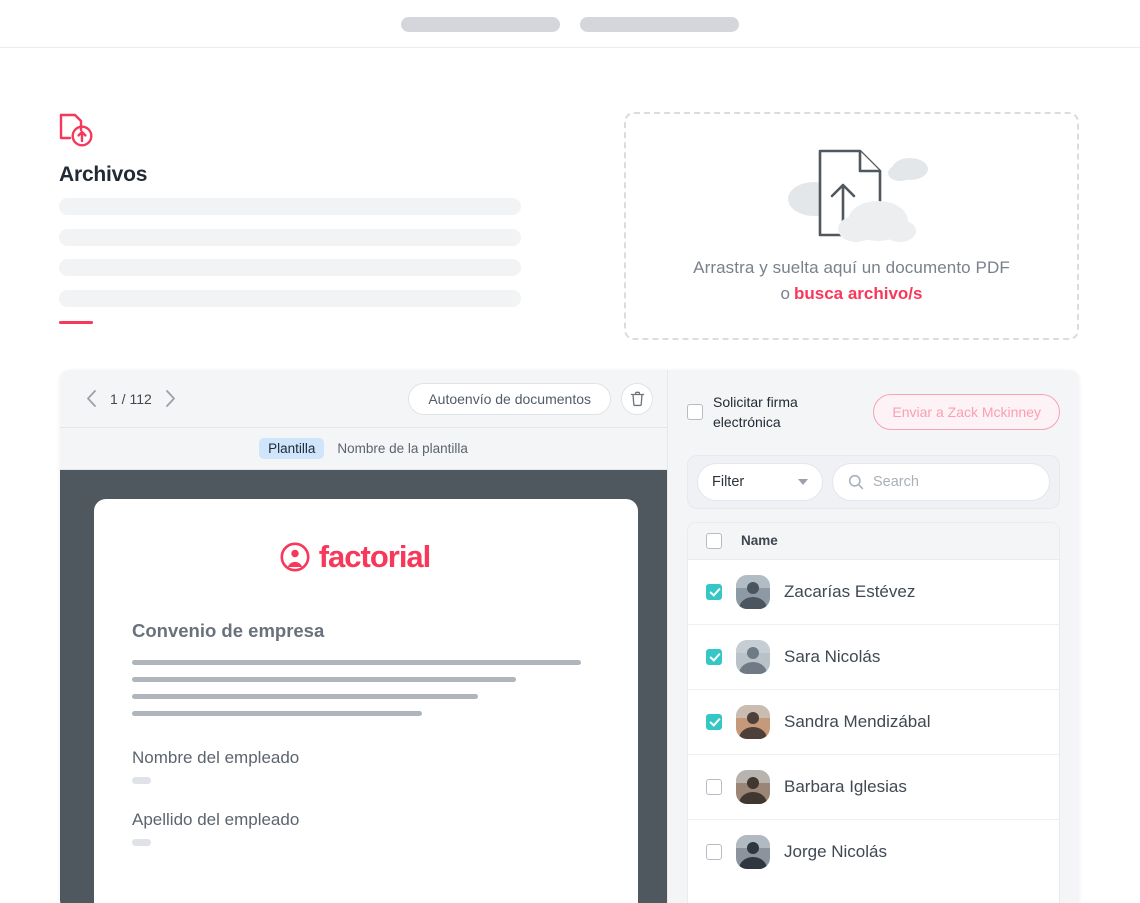 The width and height of the screenshot is (1140, 903). I want to click on factorial-logo: factorial, so click(355, 557).